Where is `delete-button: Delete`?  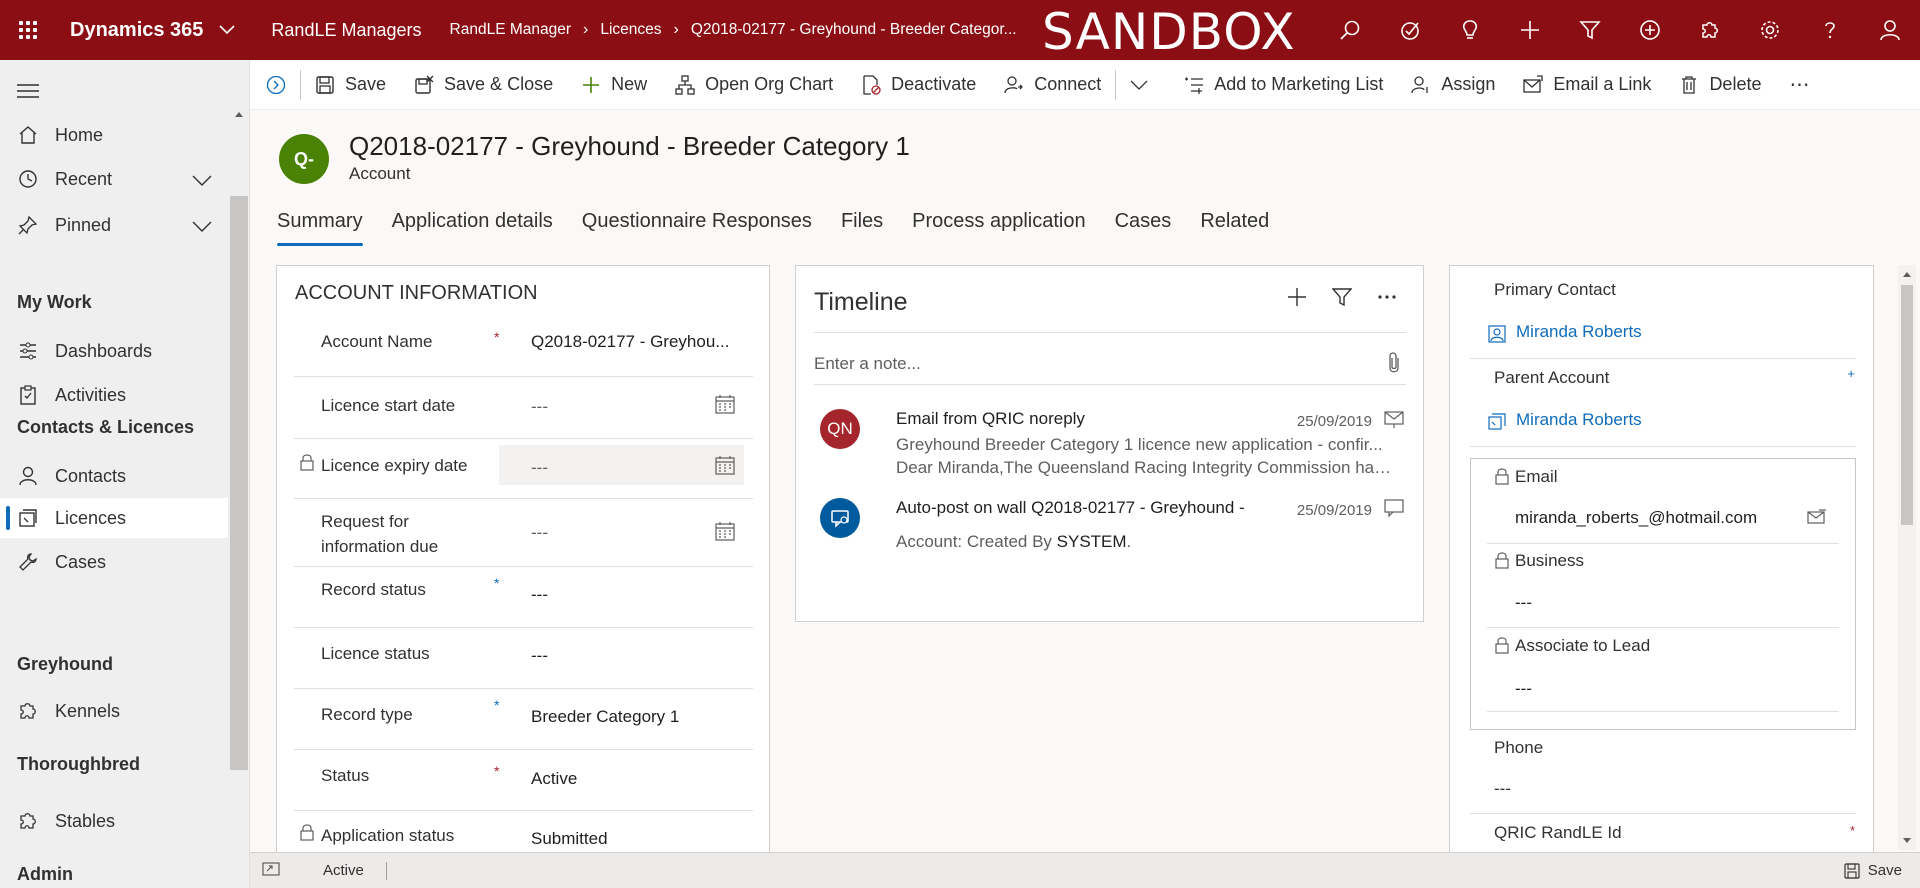 delete-button: Delete is located at coordinates (1720, 85).